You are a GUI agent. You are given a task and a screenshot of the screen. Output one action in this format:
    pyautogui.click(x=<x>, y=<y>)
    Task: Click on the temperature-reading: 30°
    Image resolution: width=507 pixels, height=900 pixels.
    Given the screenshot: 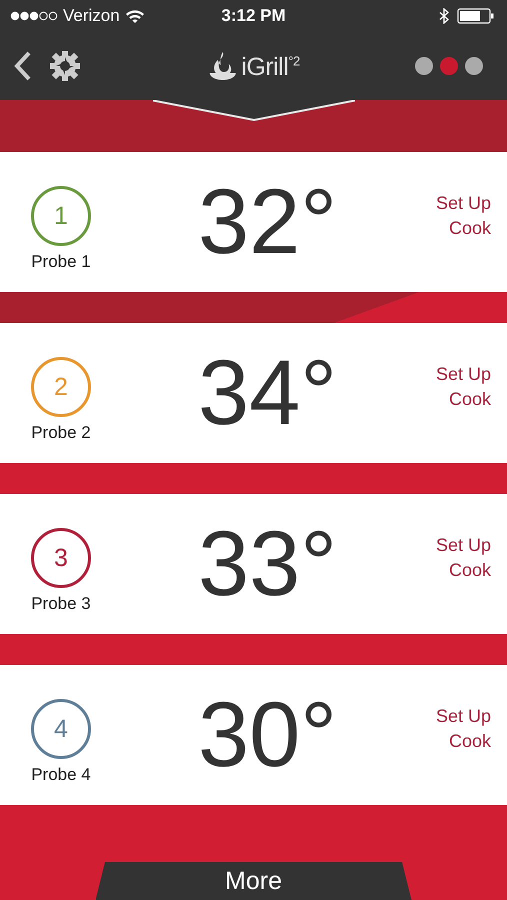 What is the action you would take?
    pyautogui.click(x=267, y=735)
    